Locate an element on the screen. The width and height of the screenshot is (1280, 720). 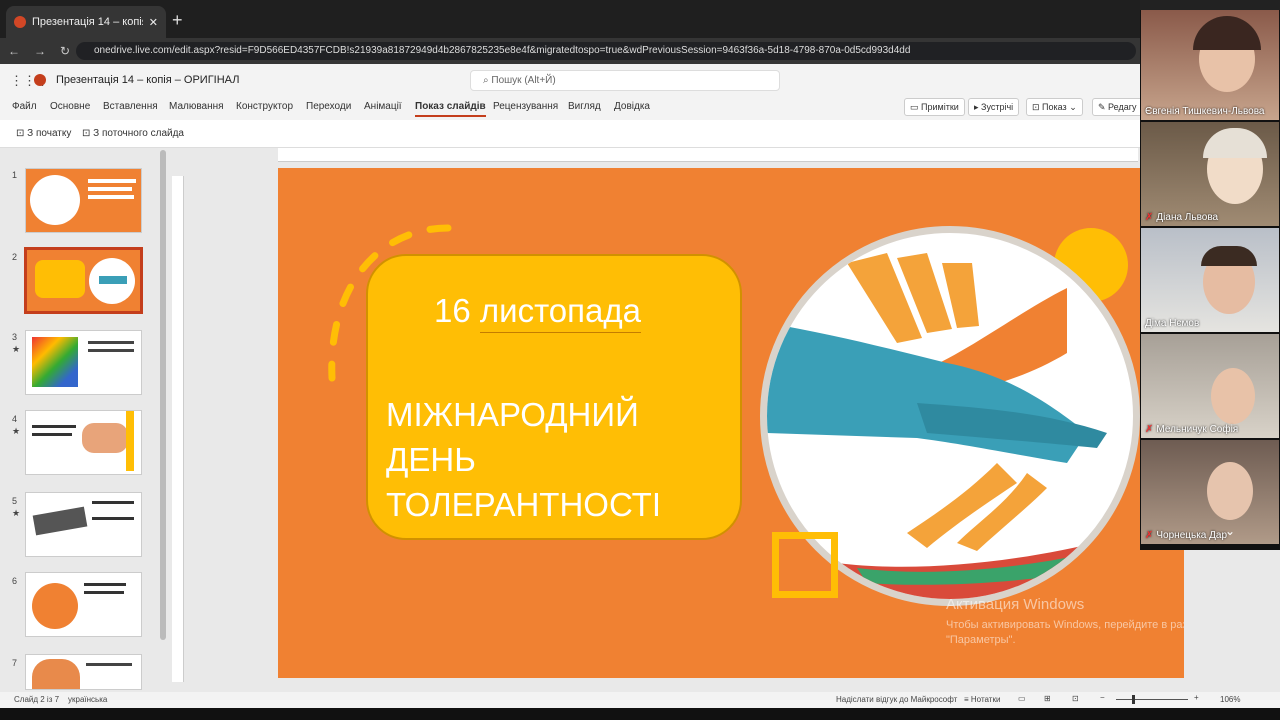
language-indicator: українська is located at coordinates (87, 699).